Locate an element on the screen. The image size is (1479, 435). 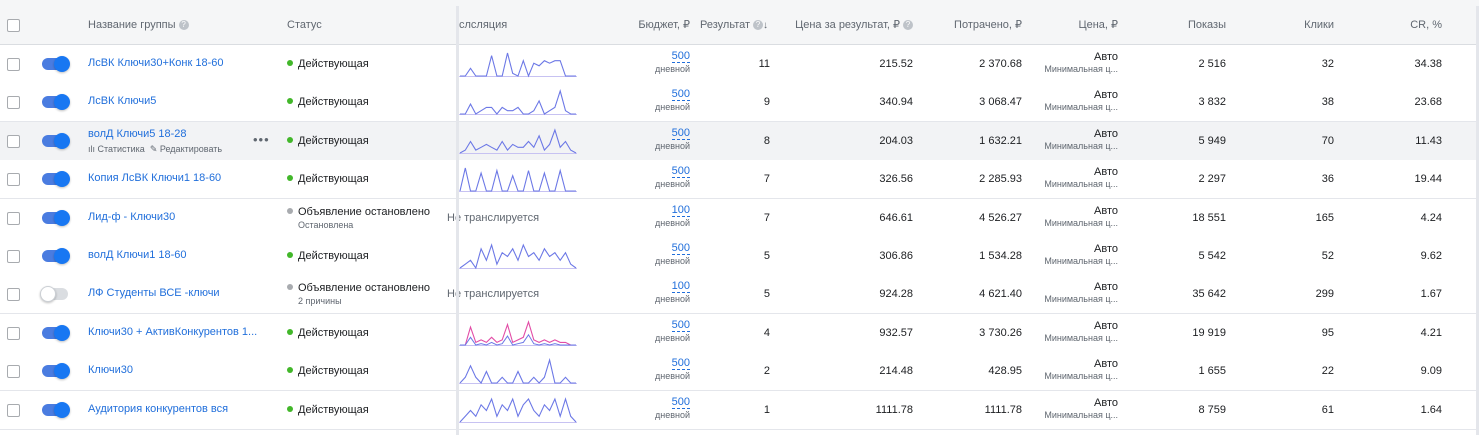
row-actions: ılı Статистика ✎ Редактировать is located at coordinates (155, 149).